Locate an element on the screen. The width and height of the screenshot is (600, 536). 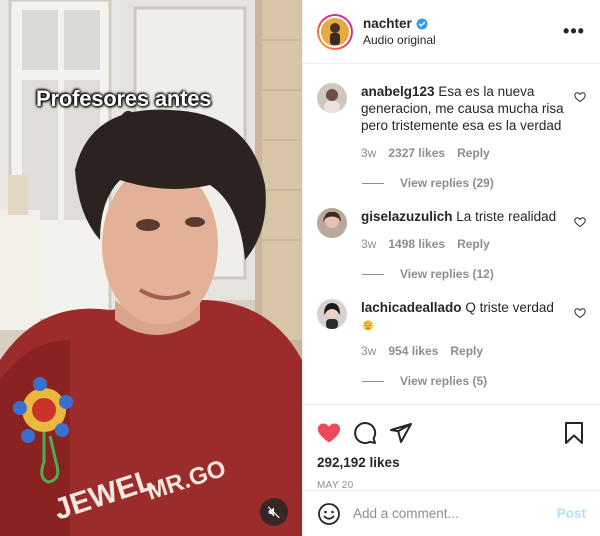
video-caption-overlay: Profesores antes is located at coordinates (124, 98).